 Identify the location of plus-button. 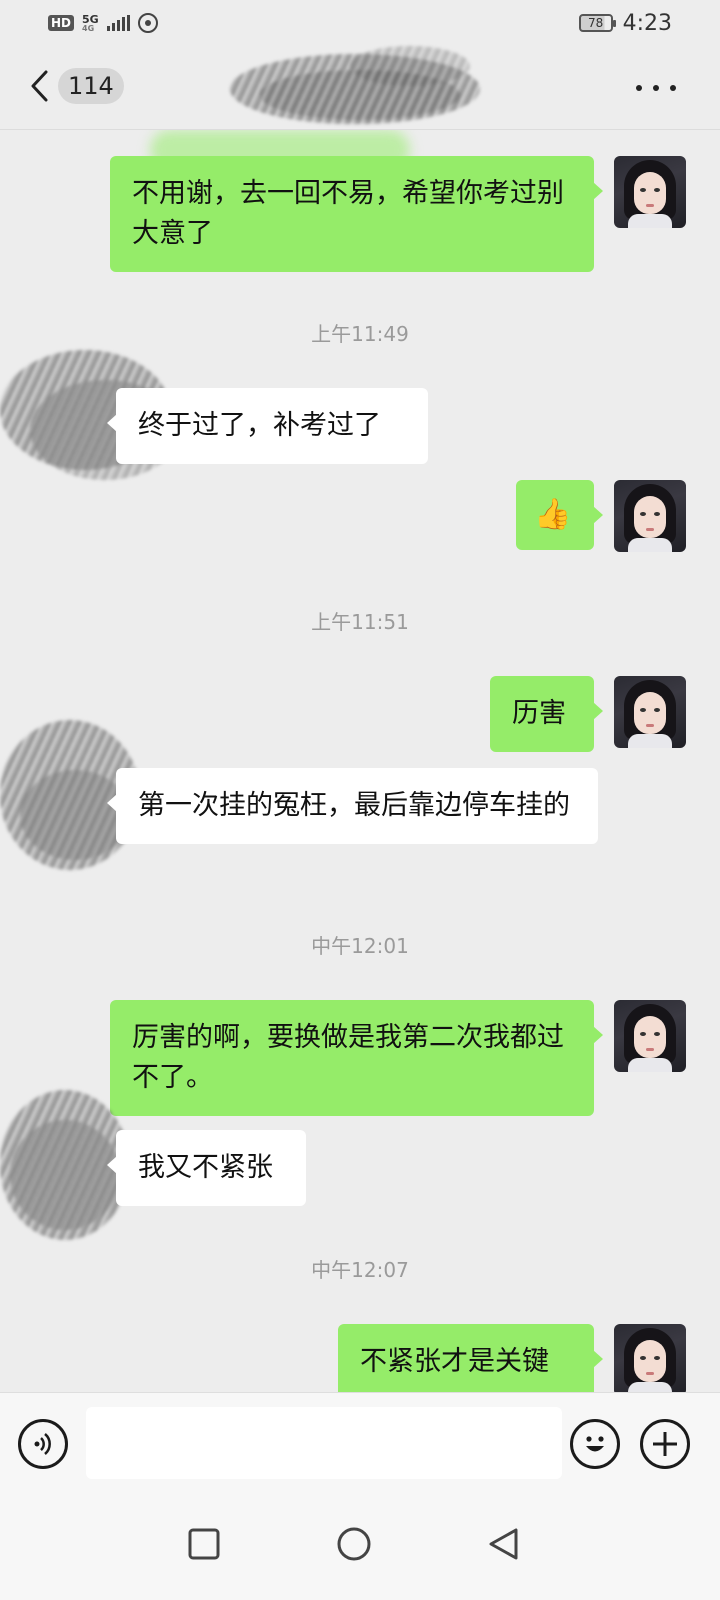
(665, 1444).